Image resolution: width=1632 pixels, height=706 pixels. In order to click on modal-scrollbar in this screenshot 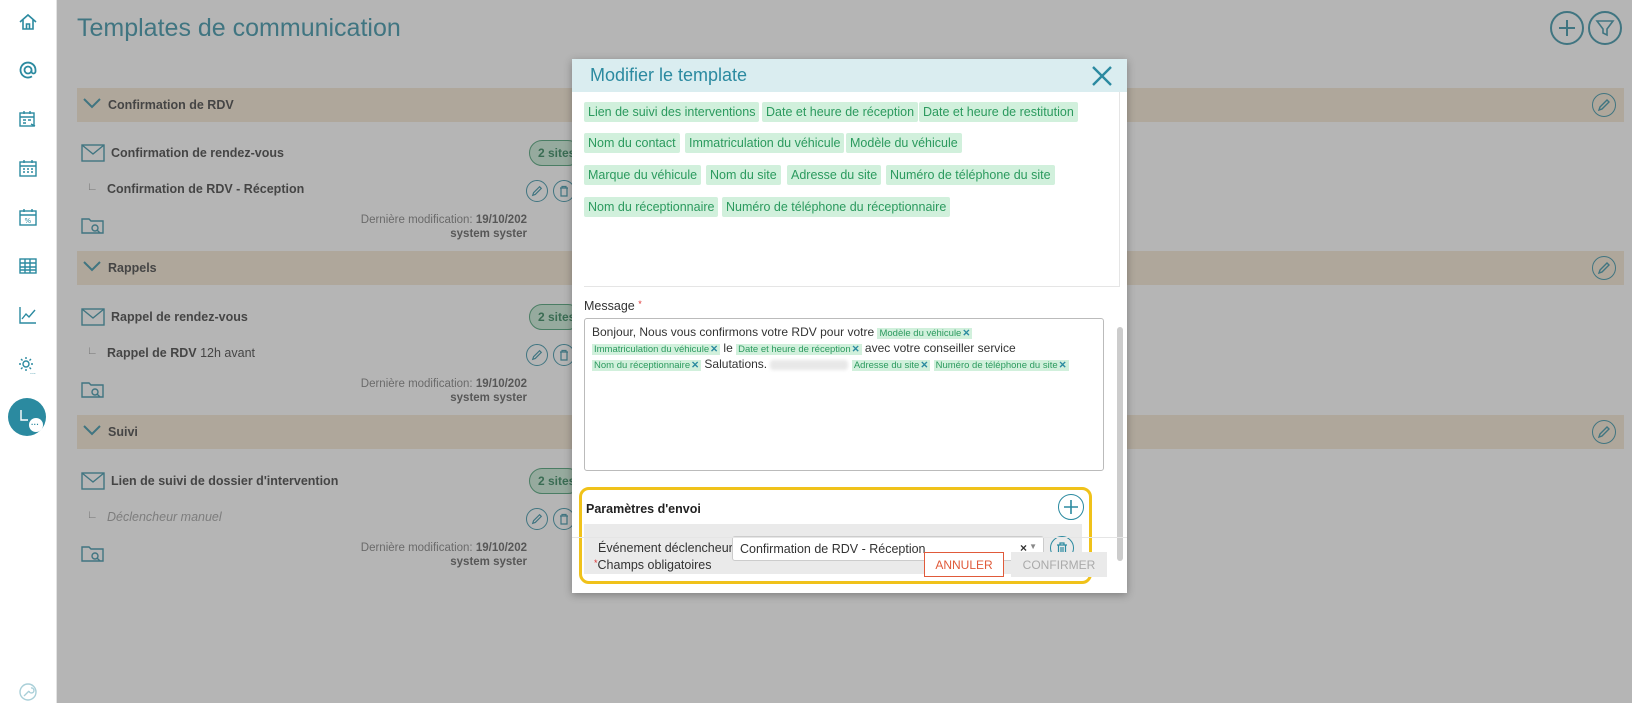, I will do `click(1120, 444)`.